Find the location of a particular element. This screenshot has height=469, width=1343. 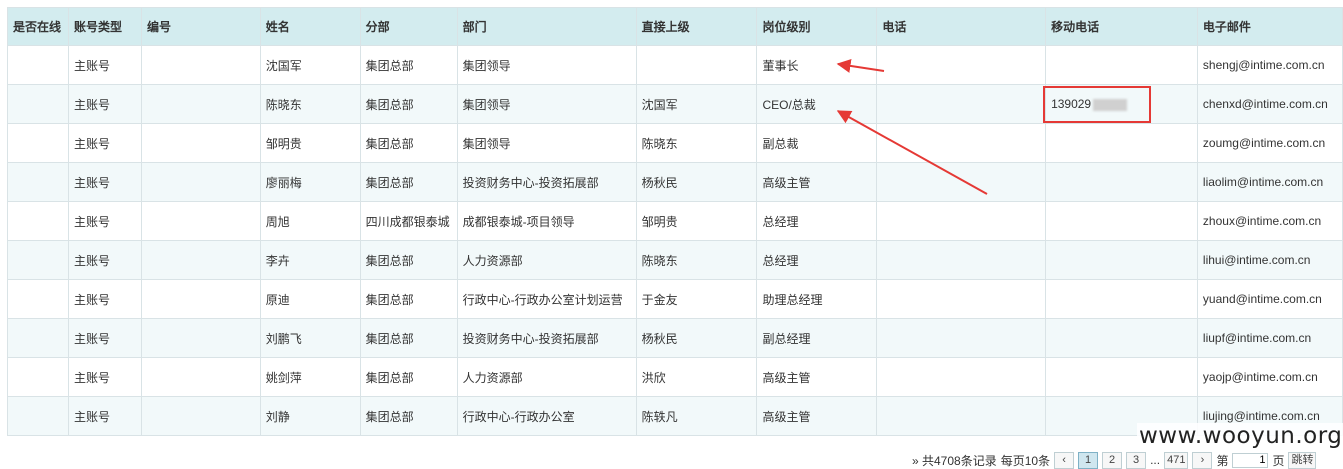

position-level-value: 副总经理 is located at coordinates (786, 338).